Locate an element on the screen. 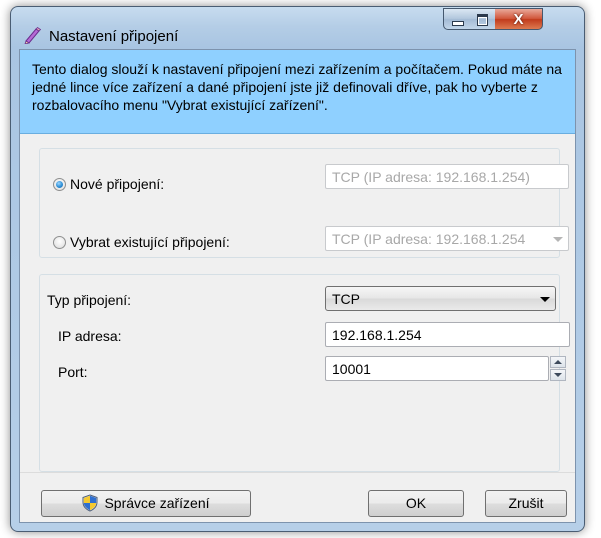  pen-icon is located at coordinates (32, 35).